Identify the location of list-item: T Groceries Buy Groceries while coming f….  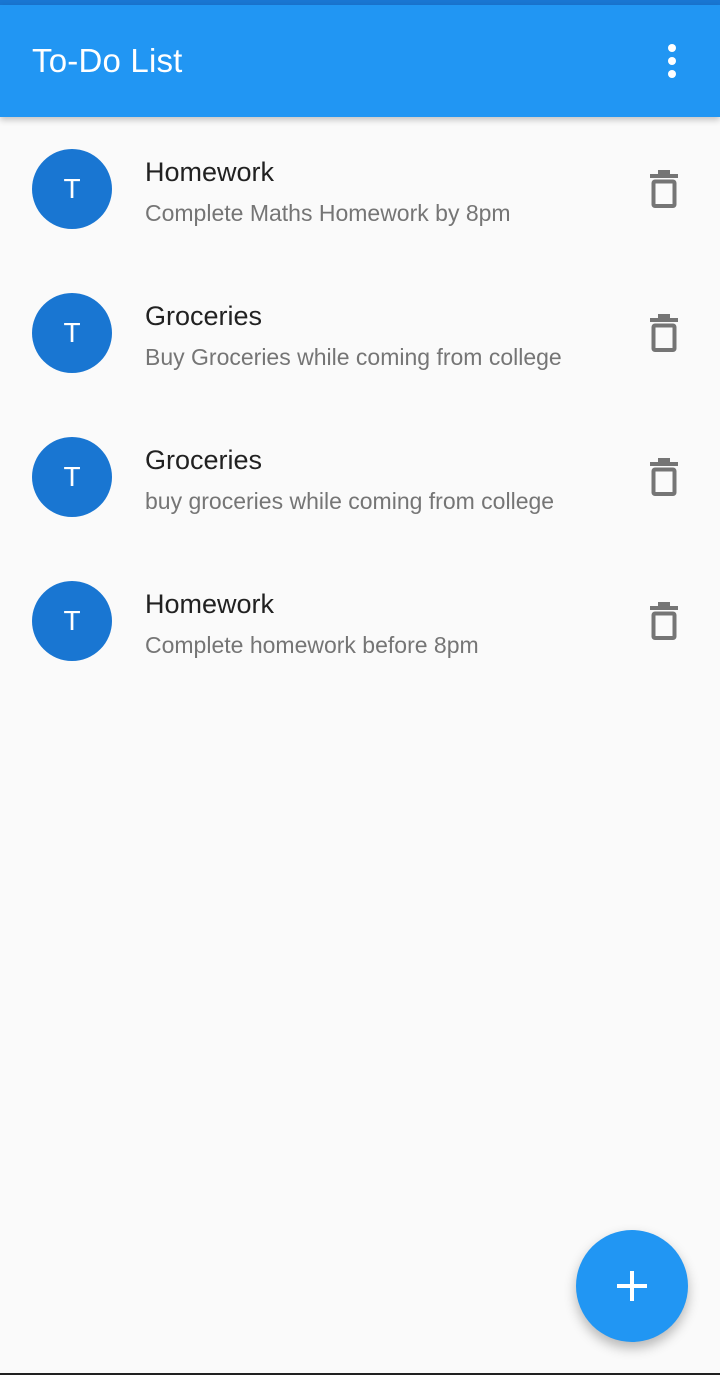
(360, 333).